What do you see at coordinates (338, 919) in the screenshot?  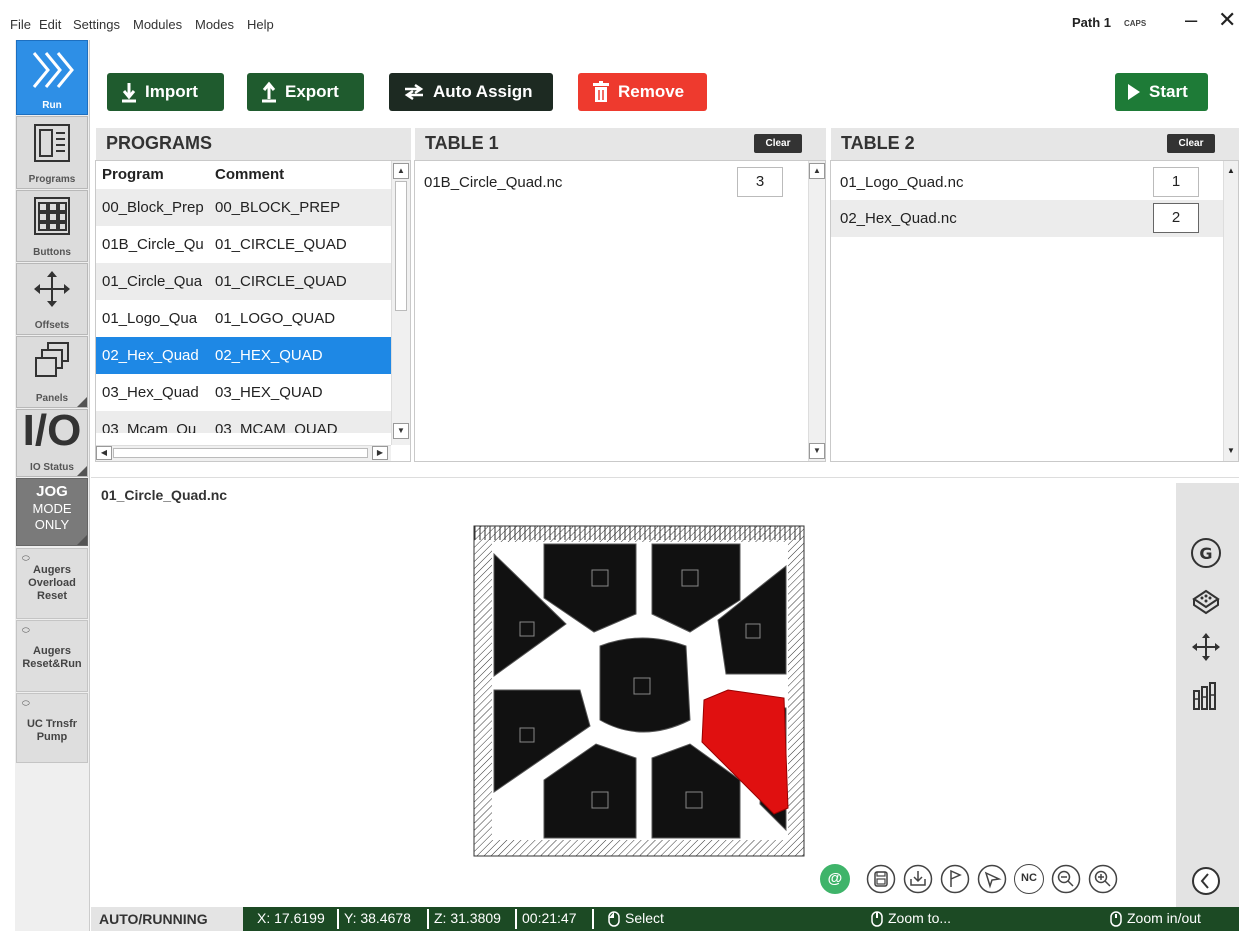 I see `divider` at bounding box center [338, 919].